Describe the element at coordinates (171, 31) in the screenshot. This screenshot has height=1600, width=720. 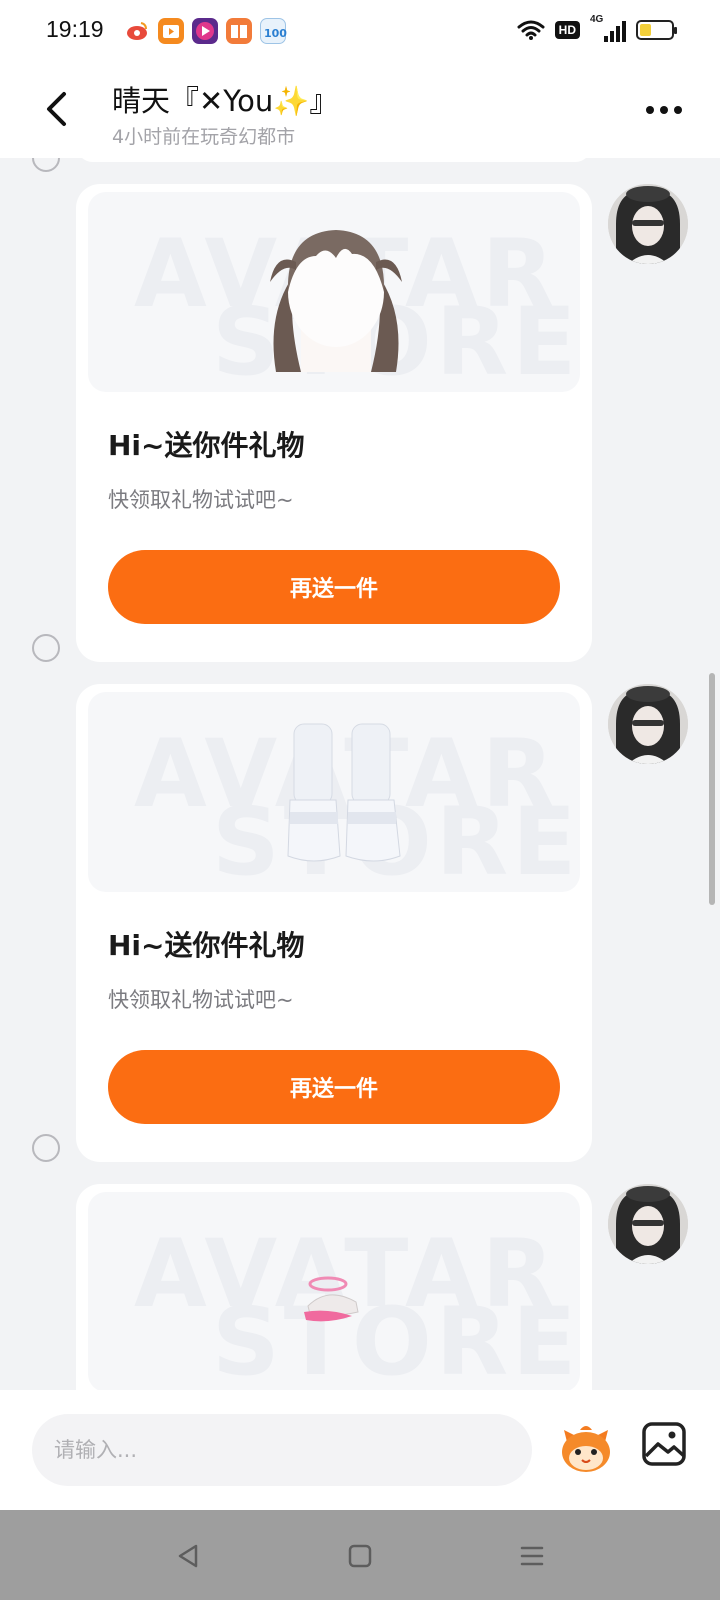
I see `video-app-icon` at that location.